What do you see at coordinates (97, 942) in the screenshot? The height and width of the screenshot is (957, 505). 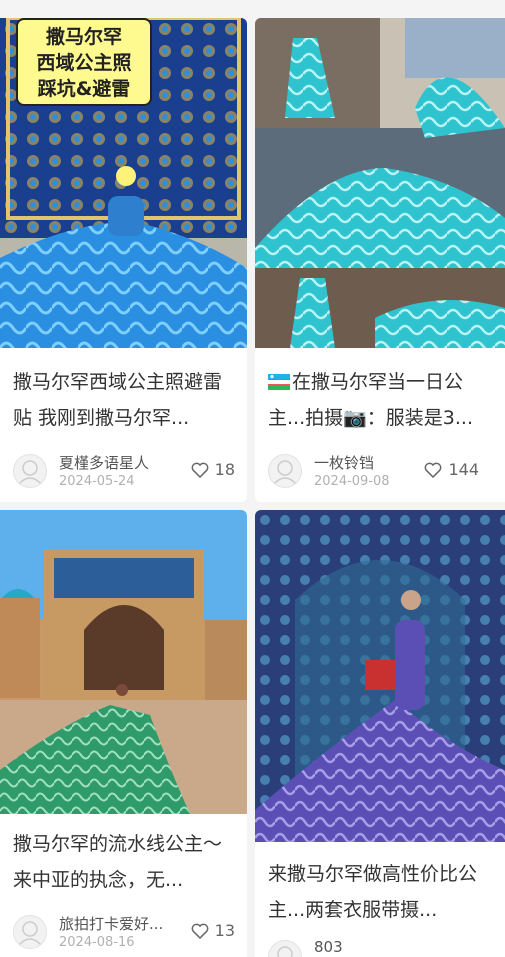 I see `post-date: 2024-08-16` at bounding box center [97, 942].